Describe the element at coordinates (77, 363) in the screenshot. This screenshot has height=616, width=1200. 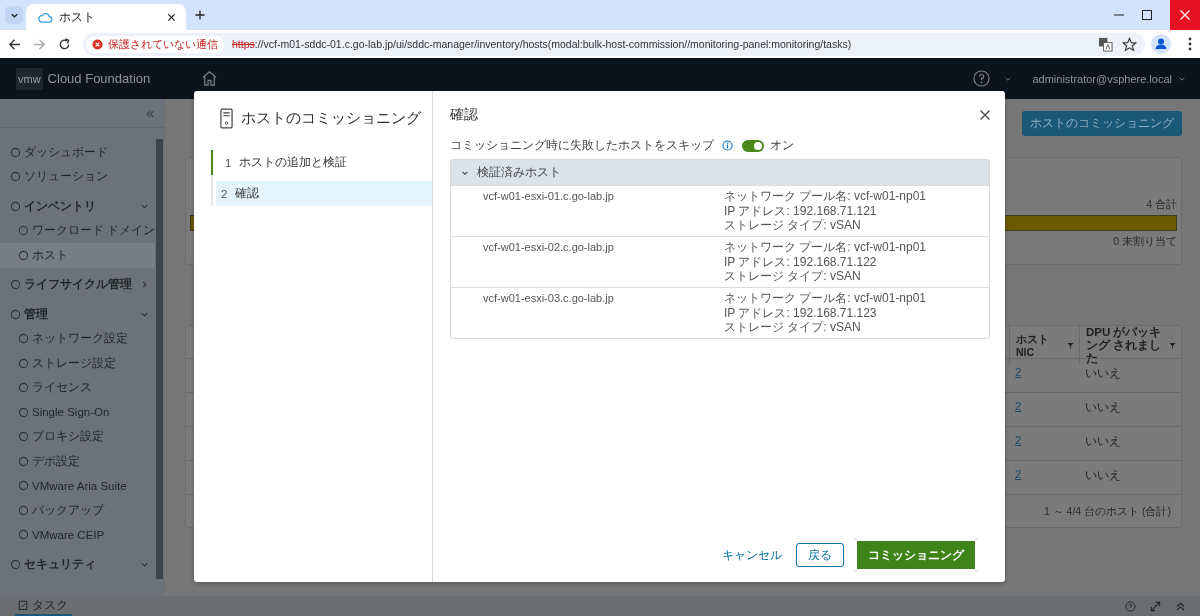
I see `nav-item: ストレージ設定` at that location.